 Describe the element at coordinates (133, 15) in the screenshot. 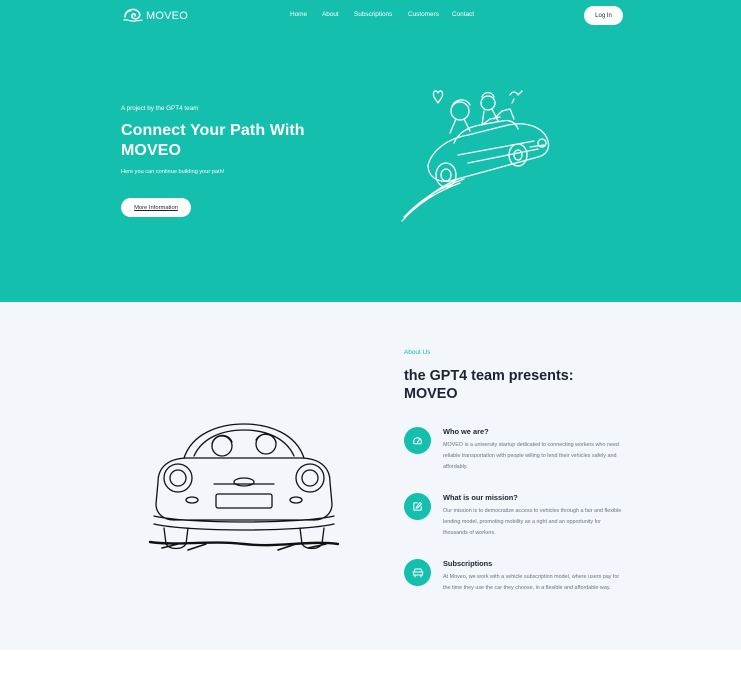

I see `wave-swirl-logo-icon` at that location.